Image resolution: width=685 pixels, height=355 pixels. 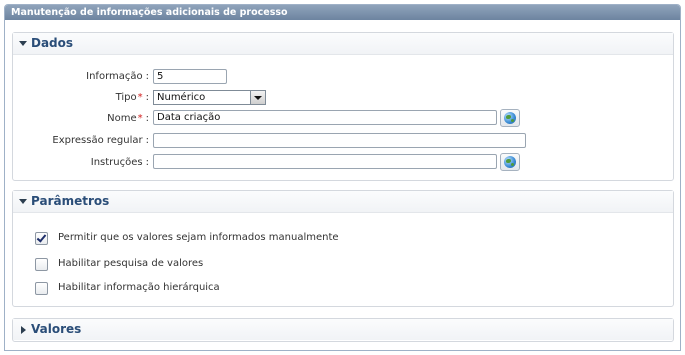 What do you see at coordinates (325, 117) in the screenshot?
I see `nome-input` at bounding box center [325, 117].